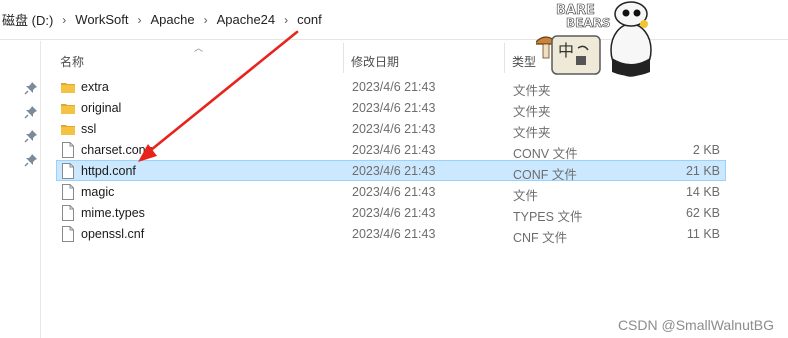  I want to click on file-name: original, so click(101, 108).